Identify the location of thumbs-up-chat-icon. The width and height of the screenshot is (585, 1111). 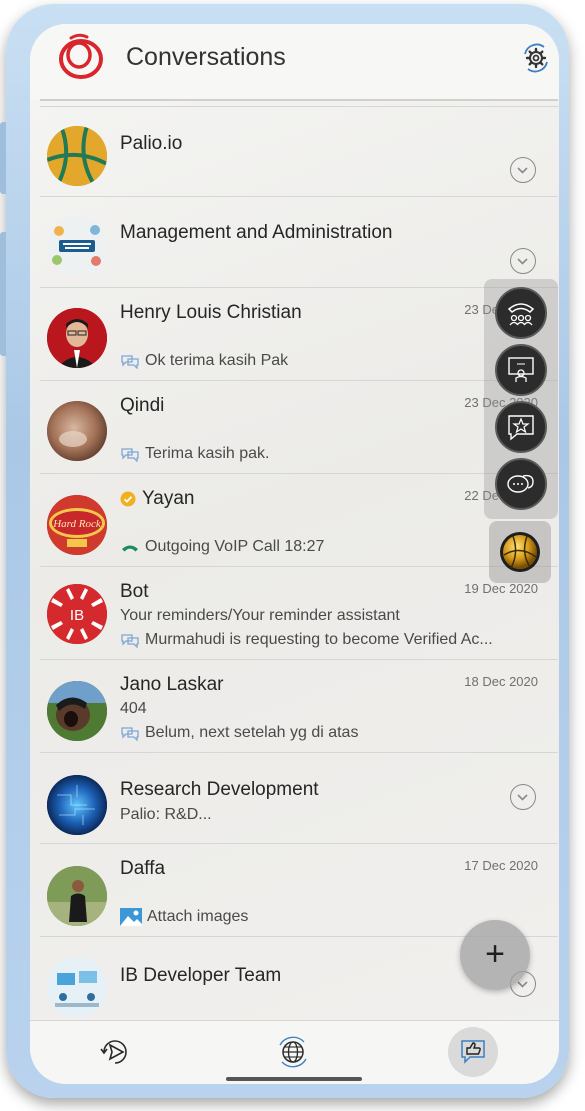
(473, 1052).